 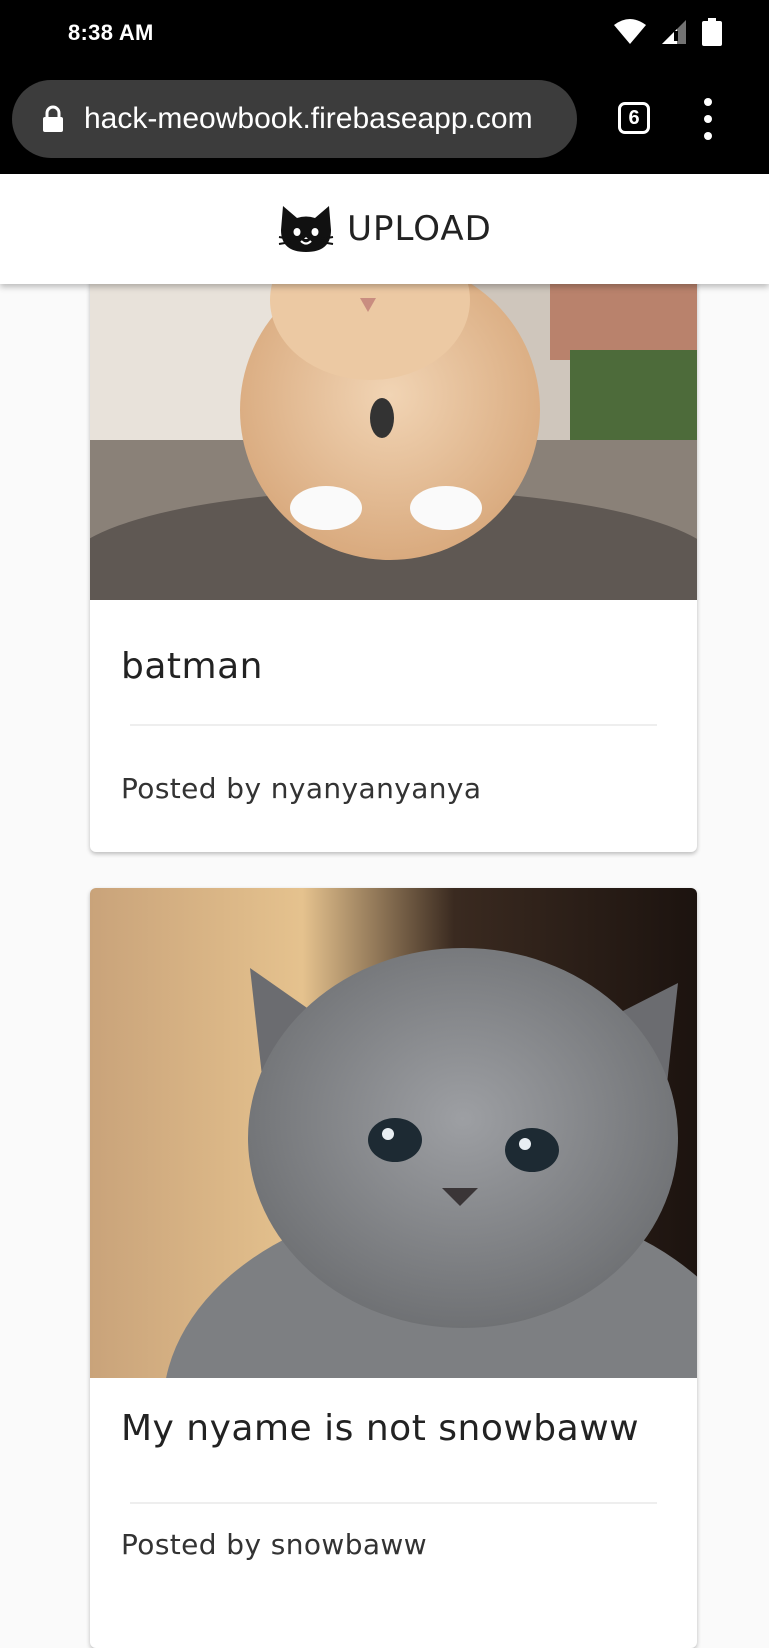 I want to click on wifi-icon, so click(x=630, y=31).